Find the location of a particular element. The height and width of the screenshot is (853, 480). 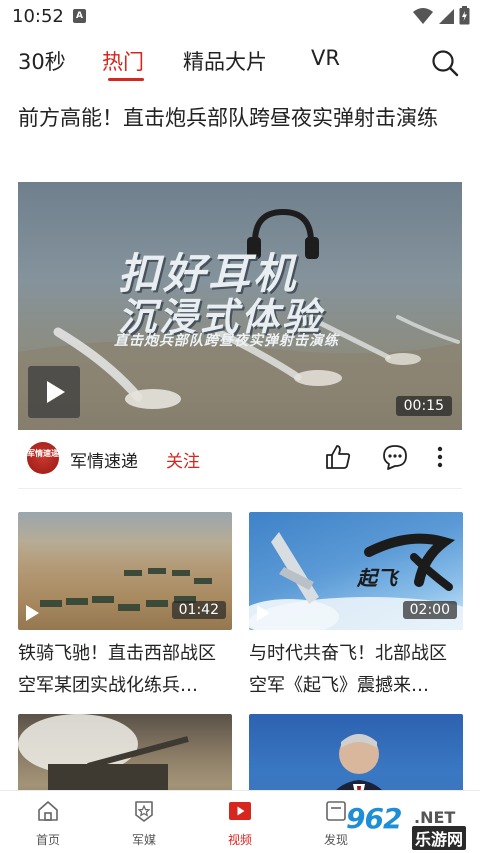

top-tabs: 30秒 热门 精品大片 VR is located at coordinates (240, 62).